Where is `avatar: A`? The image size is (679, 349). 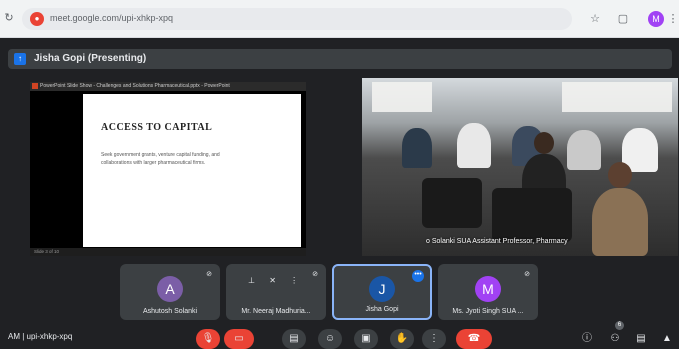 avatar: A is located at coordinates (170, 289).